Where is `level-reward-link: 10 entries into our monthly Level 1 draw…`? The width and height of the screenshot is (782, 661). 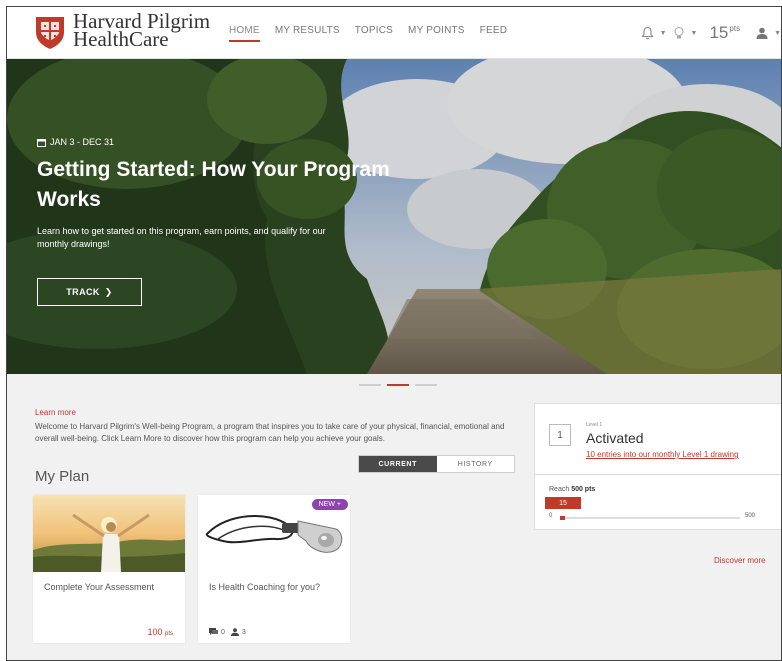
level-reward-link: 10 entries into our monthly Level 1 draw… is located at coordinates (662, 454).